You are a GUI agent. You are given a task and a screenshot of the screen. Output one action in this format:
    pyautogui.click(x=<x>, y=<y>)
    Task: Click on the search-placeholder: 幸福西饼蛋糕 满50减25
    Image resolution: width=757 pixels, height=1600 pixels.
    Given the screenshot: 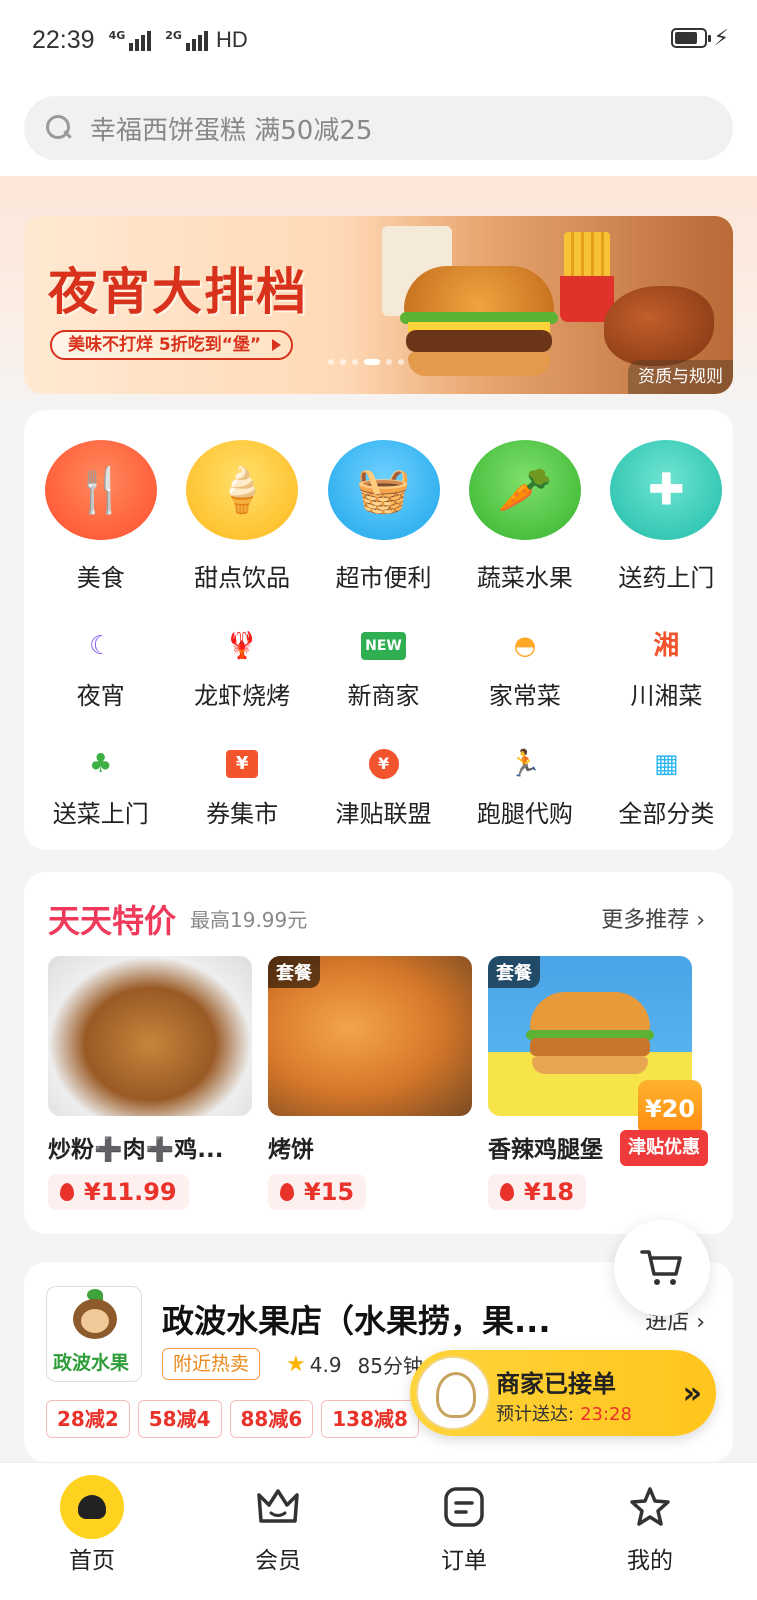 What is the action you would take?
    pyautogui.click(x=231, y=130)
    